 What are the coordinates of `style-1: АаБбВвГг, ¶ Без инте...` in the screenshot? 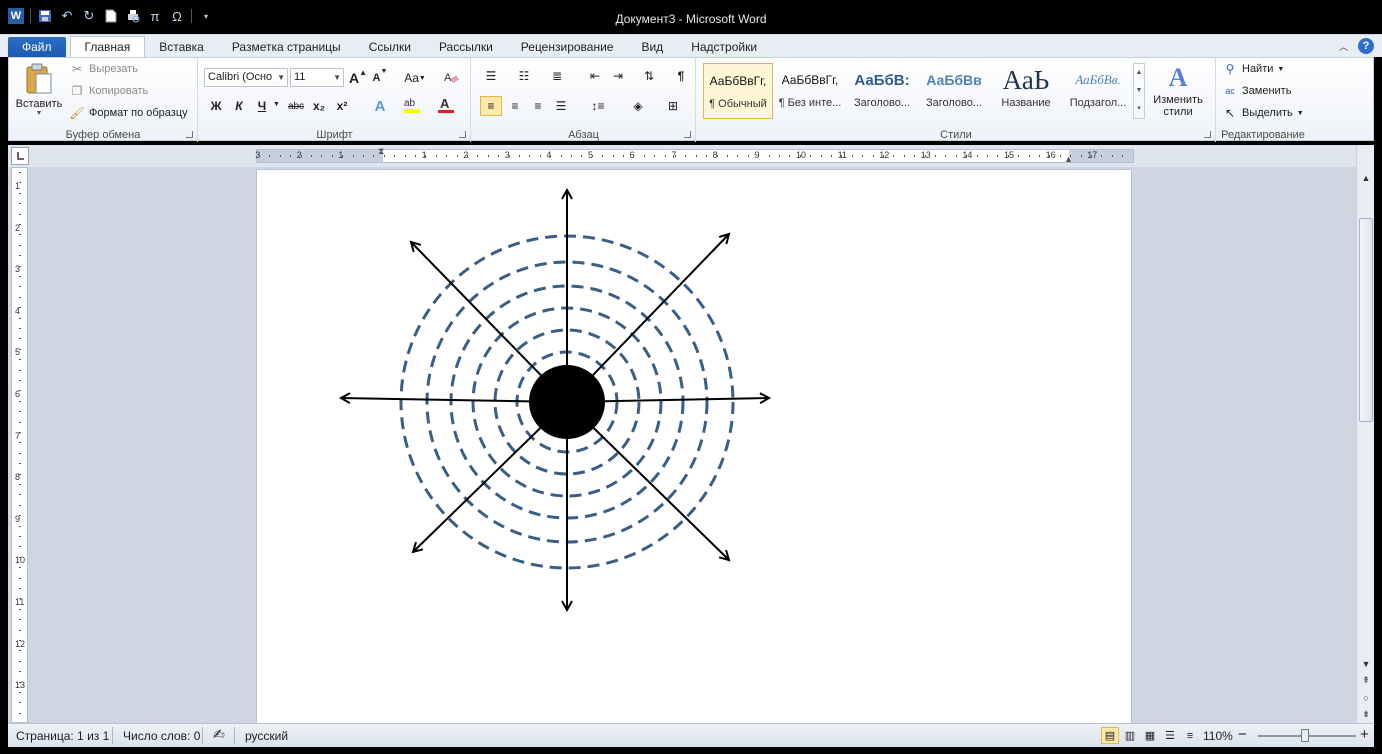 It's located at (810, 91).